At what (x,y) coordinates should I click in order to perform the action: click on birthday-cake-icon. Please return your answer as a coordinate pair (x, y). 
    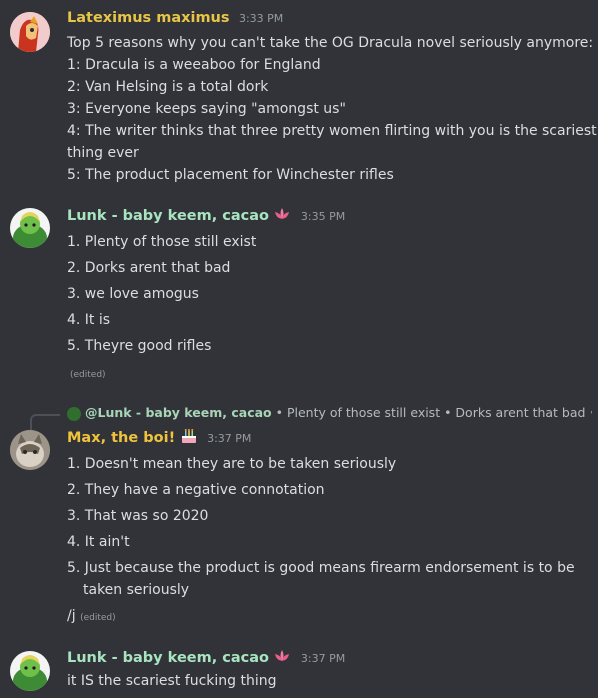
    Looking at the image, I should click on (189, 438).